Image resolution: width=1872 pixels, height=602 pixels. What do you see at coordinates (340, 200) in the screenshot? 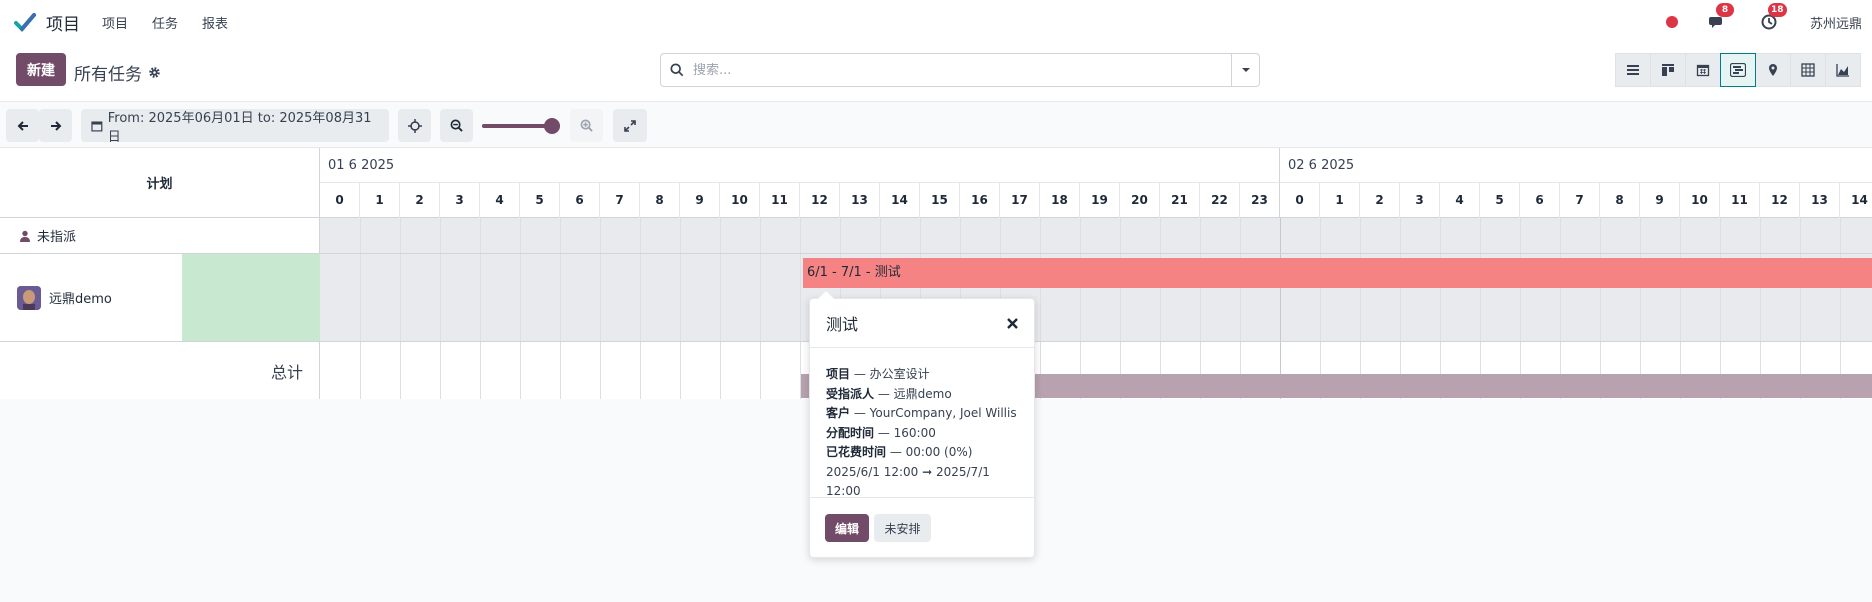
I see `hour-cell: 0` at bounding box center [340, 200].